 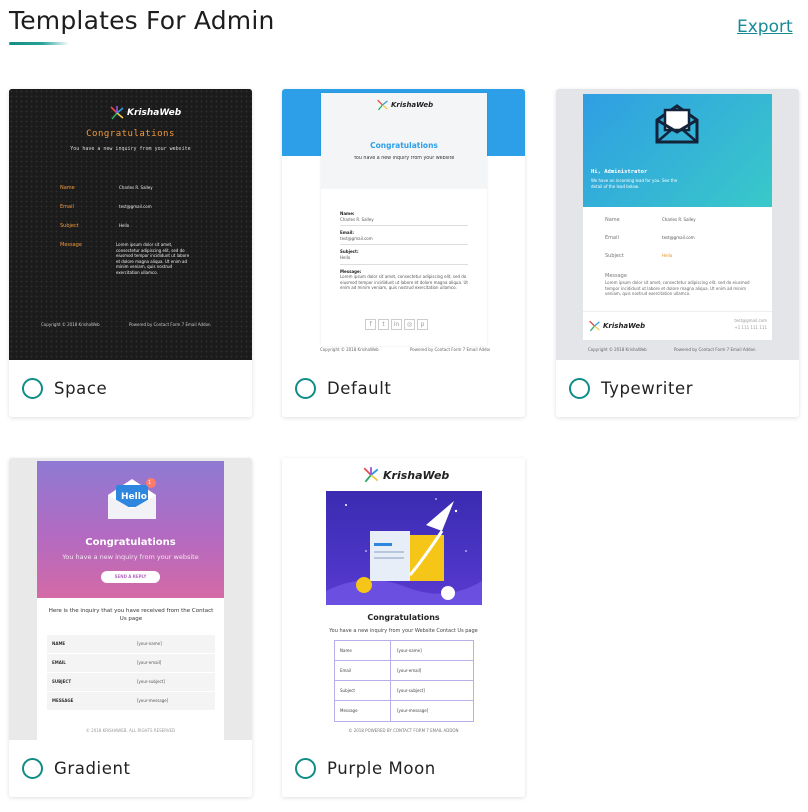 I want to click on purple-row-label: Name, so click(x=363, y=650).